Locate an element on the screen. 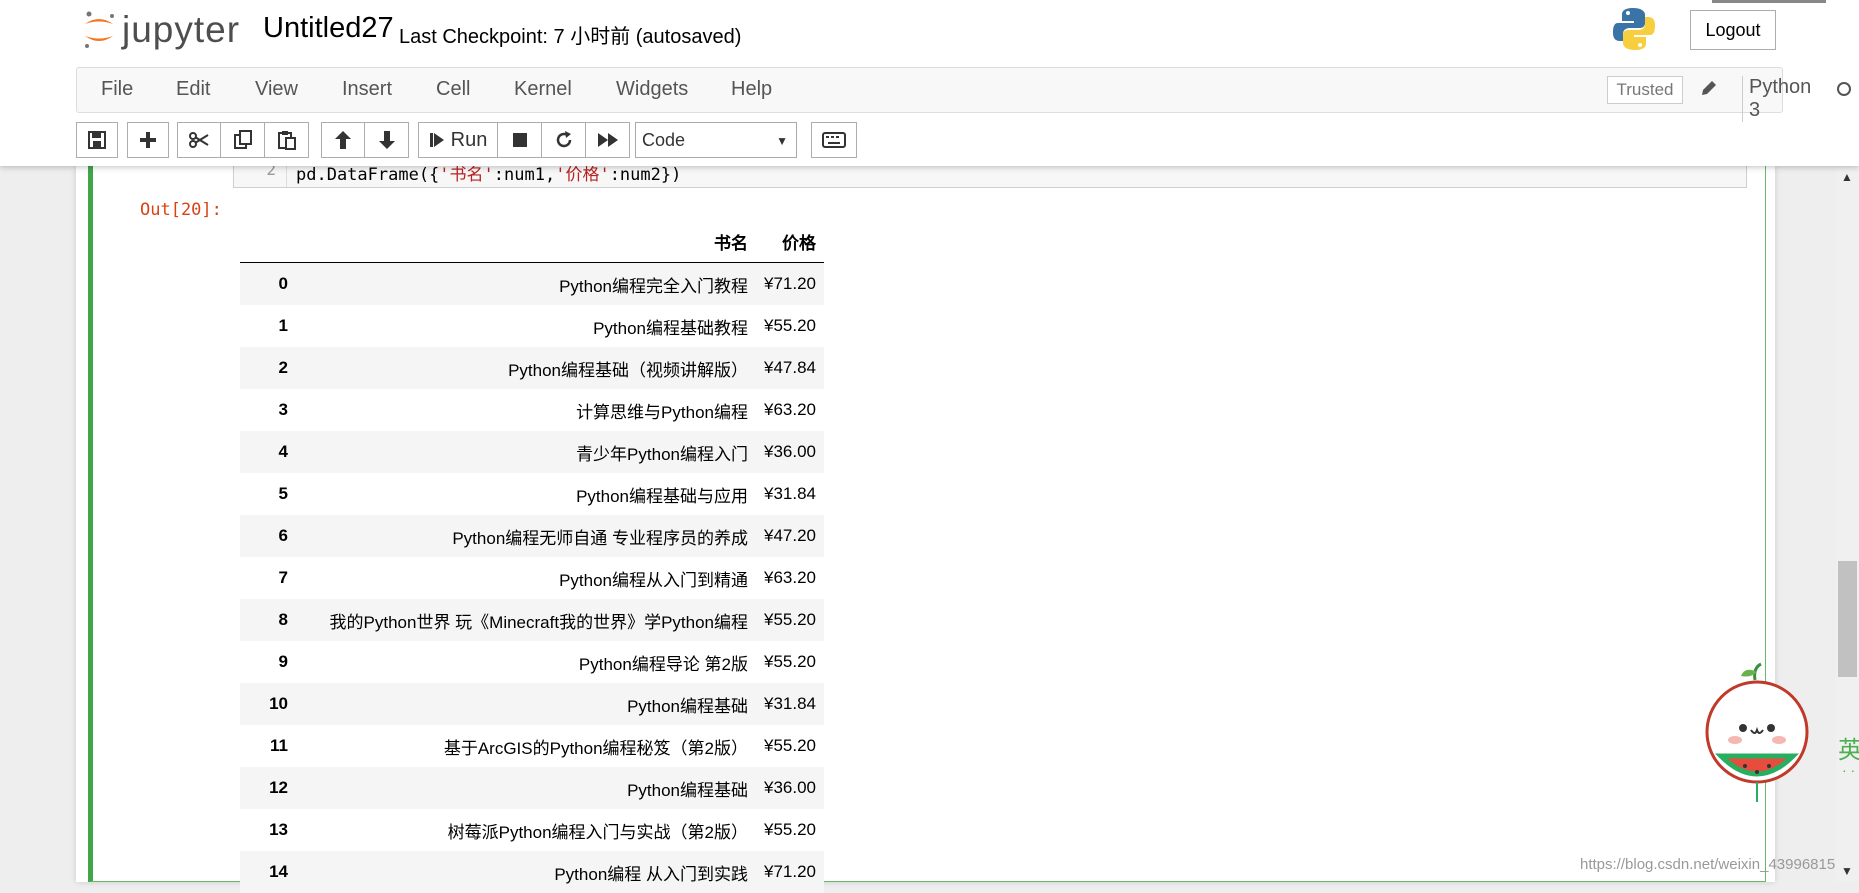  code-line: pd.DataFrame({'书名':num1,'价格':num2}) is located at coordinates (488, 175).